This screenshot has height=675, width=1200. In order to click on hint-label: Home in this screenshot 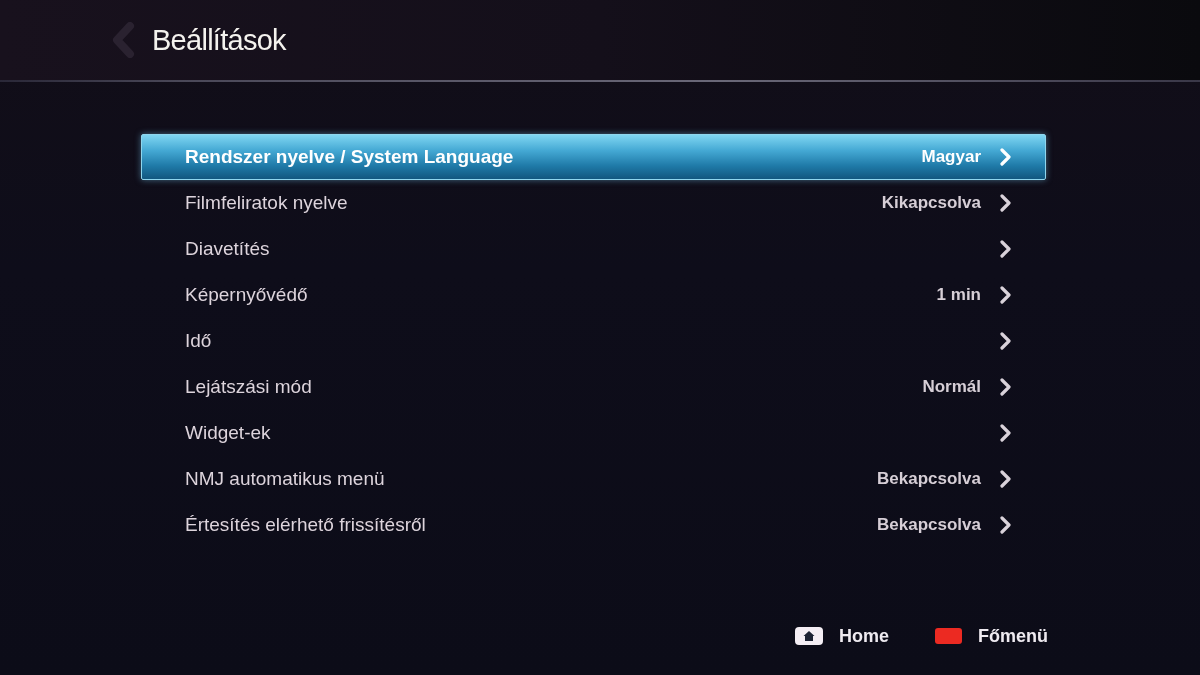, I will do `click(864, 636)`.